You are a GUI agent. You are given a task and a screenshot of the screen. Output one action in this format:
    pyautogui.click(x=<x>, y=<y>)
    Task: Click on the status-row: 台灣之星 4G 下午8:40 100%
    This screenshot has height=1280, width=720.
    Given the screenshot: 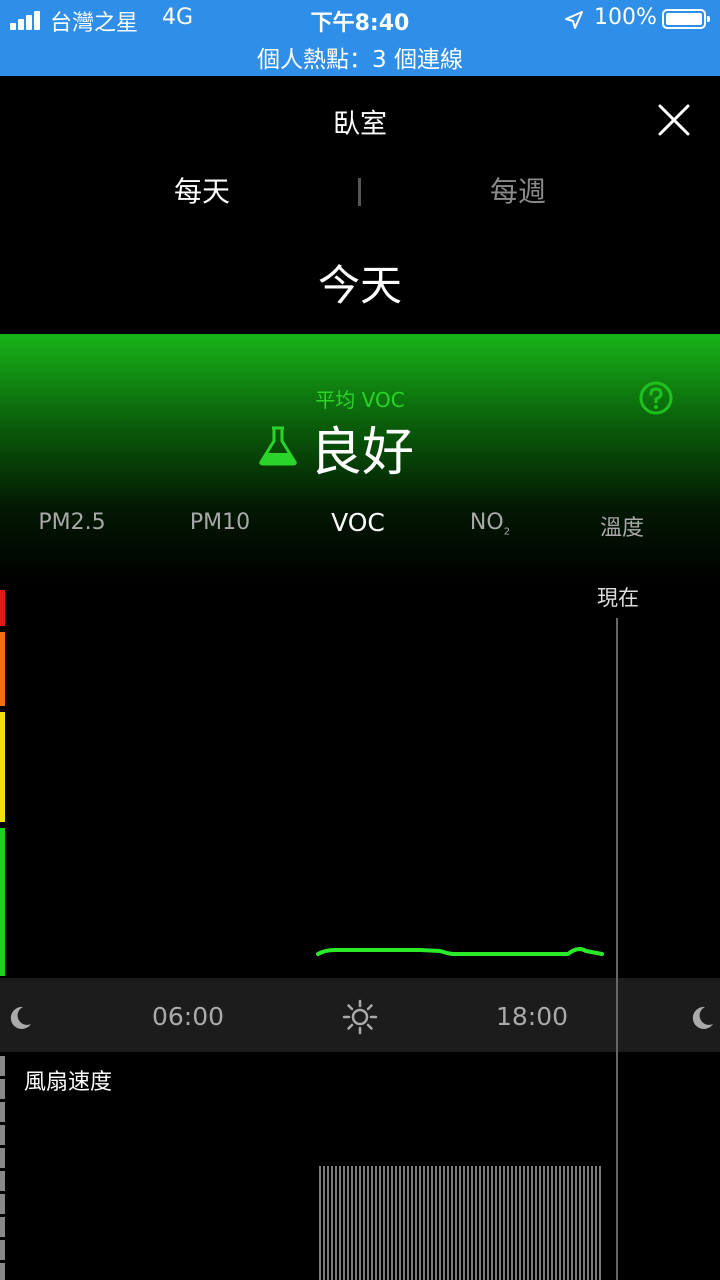 What is the action you would take?
    pyautogui.click(x=360, y=20)
    